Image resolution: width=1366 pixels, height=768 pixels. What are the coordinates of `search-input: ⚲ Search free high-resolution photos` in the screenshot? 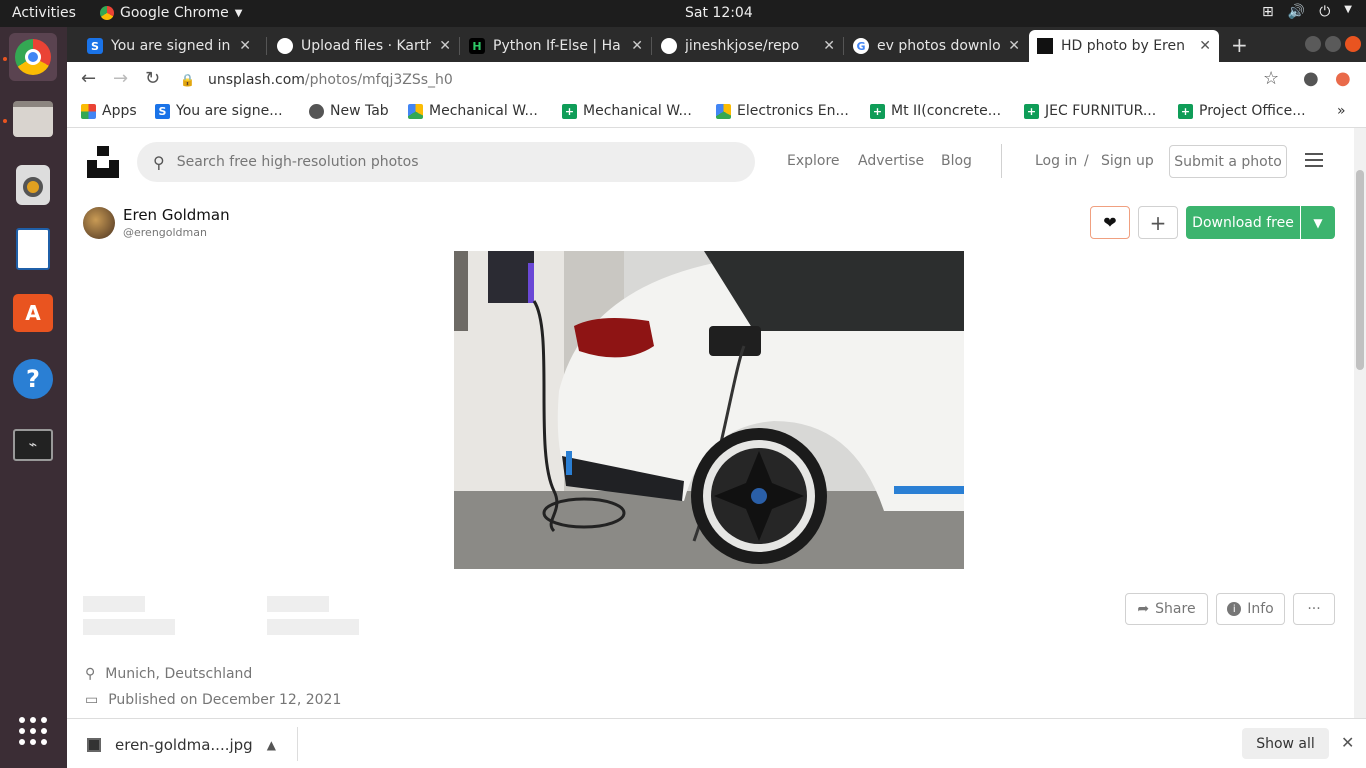 It's located at (446, 162).